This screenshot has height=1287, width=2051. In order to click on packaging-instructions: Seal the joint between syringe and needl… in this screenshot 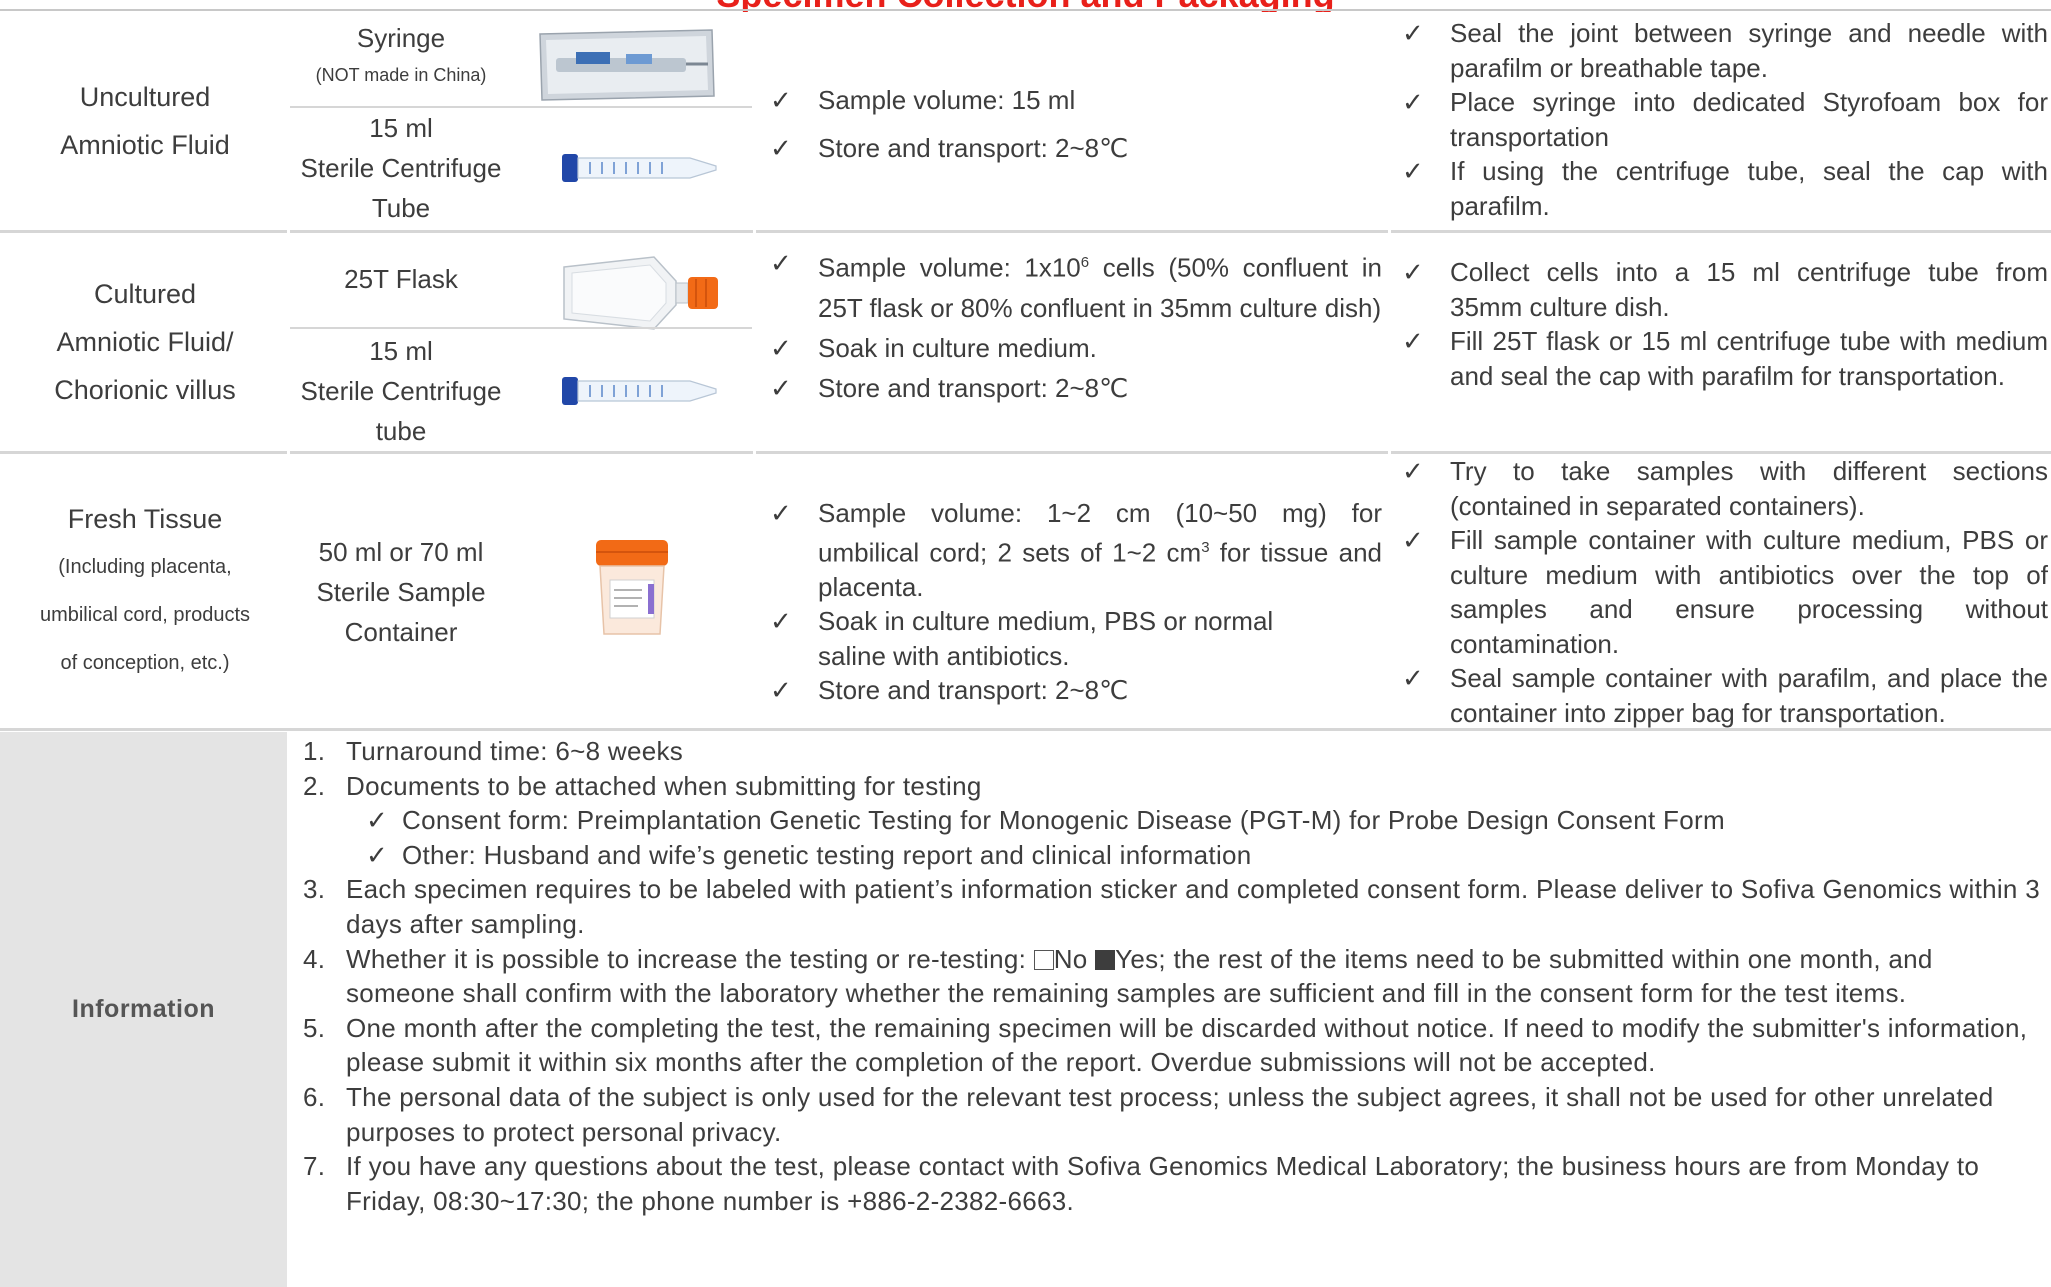, I will do `click(1718, 119)`.